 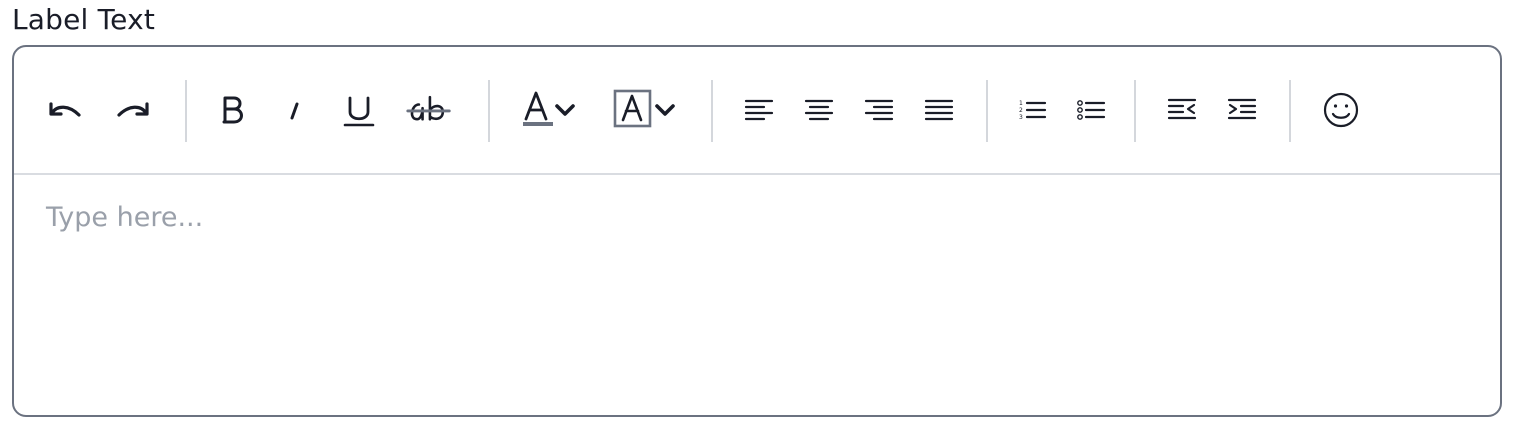 I want to click on outdent-button, so click(x=1182, y=110).